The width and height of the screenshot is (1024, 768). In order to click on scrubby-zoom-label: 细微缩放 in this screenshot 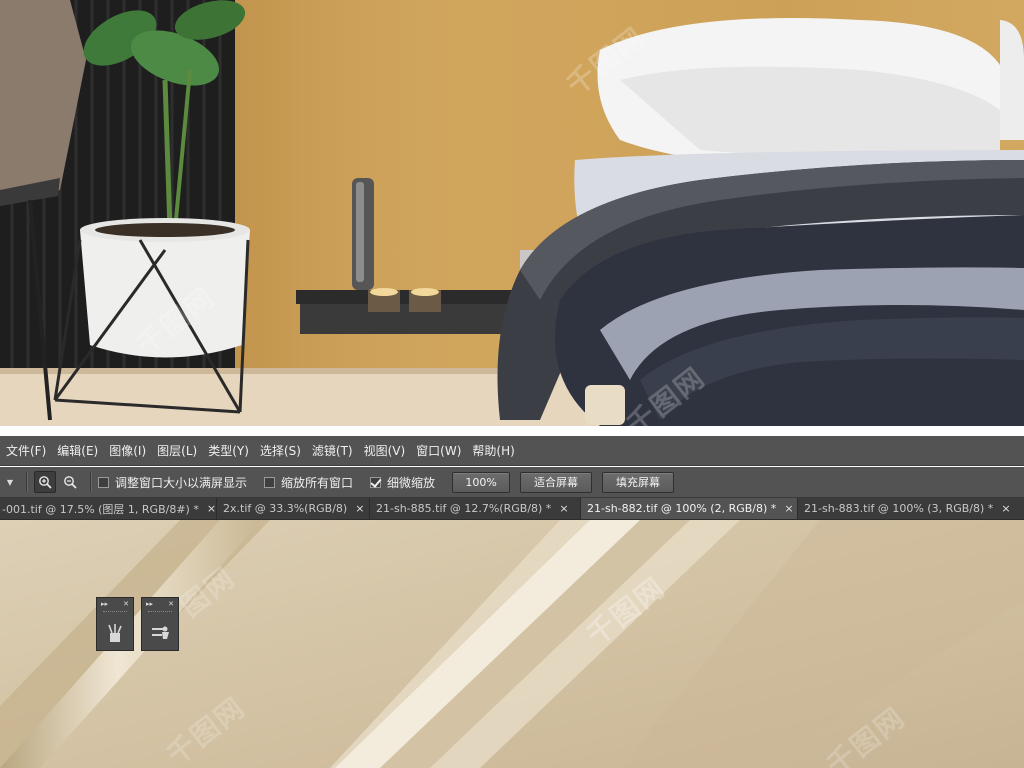, I will do `click(411, 482)`.